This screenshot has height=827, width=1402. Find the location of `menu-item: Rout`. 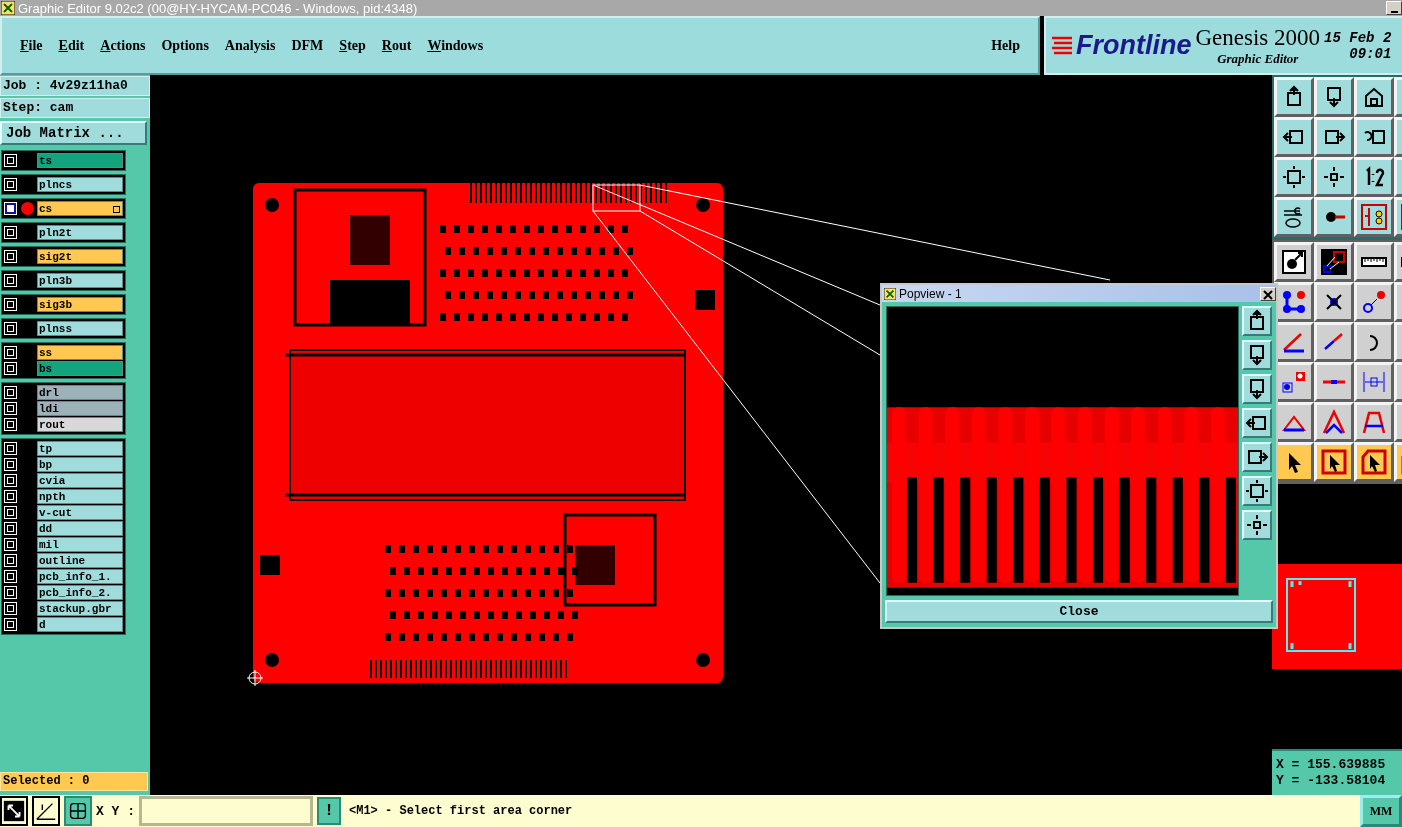

menu-item: Rout is located at coordinates (396, 45).